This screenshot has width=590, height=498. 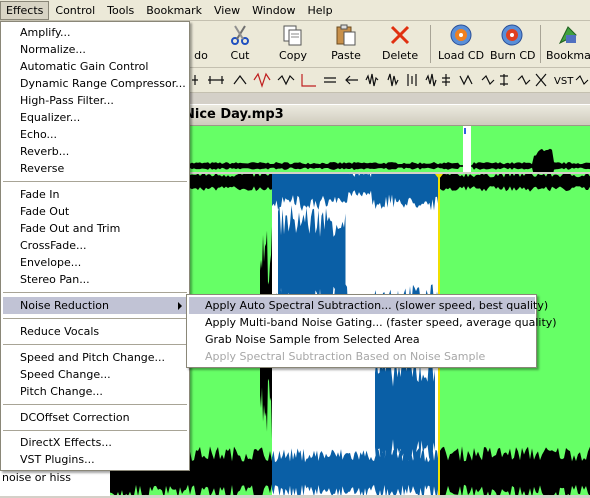 What do you see at coordinates (95, 66) in the screenshot?
I see `menu-item-auto-gain: Automatic Gain Control` at bounding box center [95, 66].